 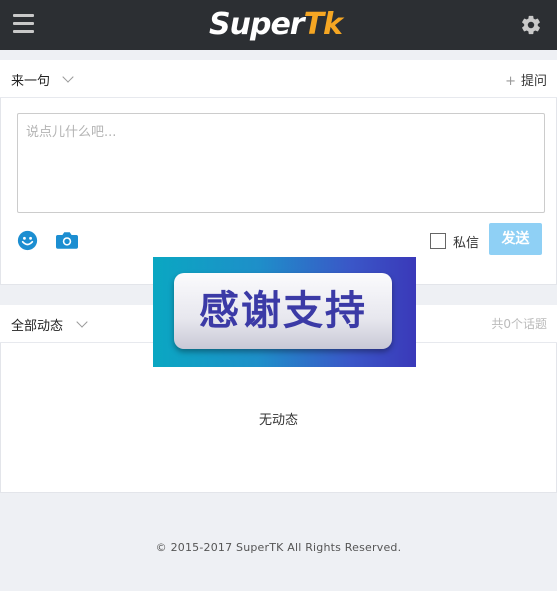 What do you see at coordinates (519, 324) in the screenshot?
I see `topic-count: 共0个话题` at bounding box center [519, 324].